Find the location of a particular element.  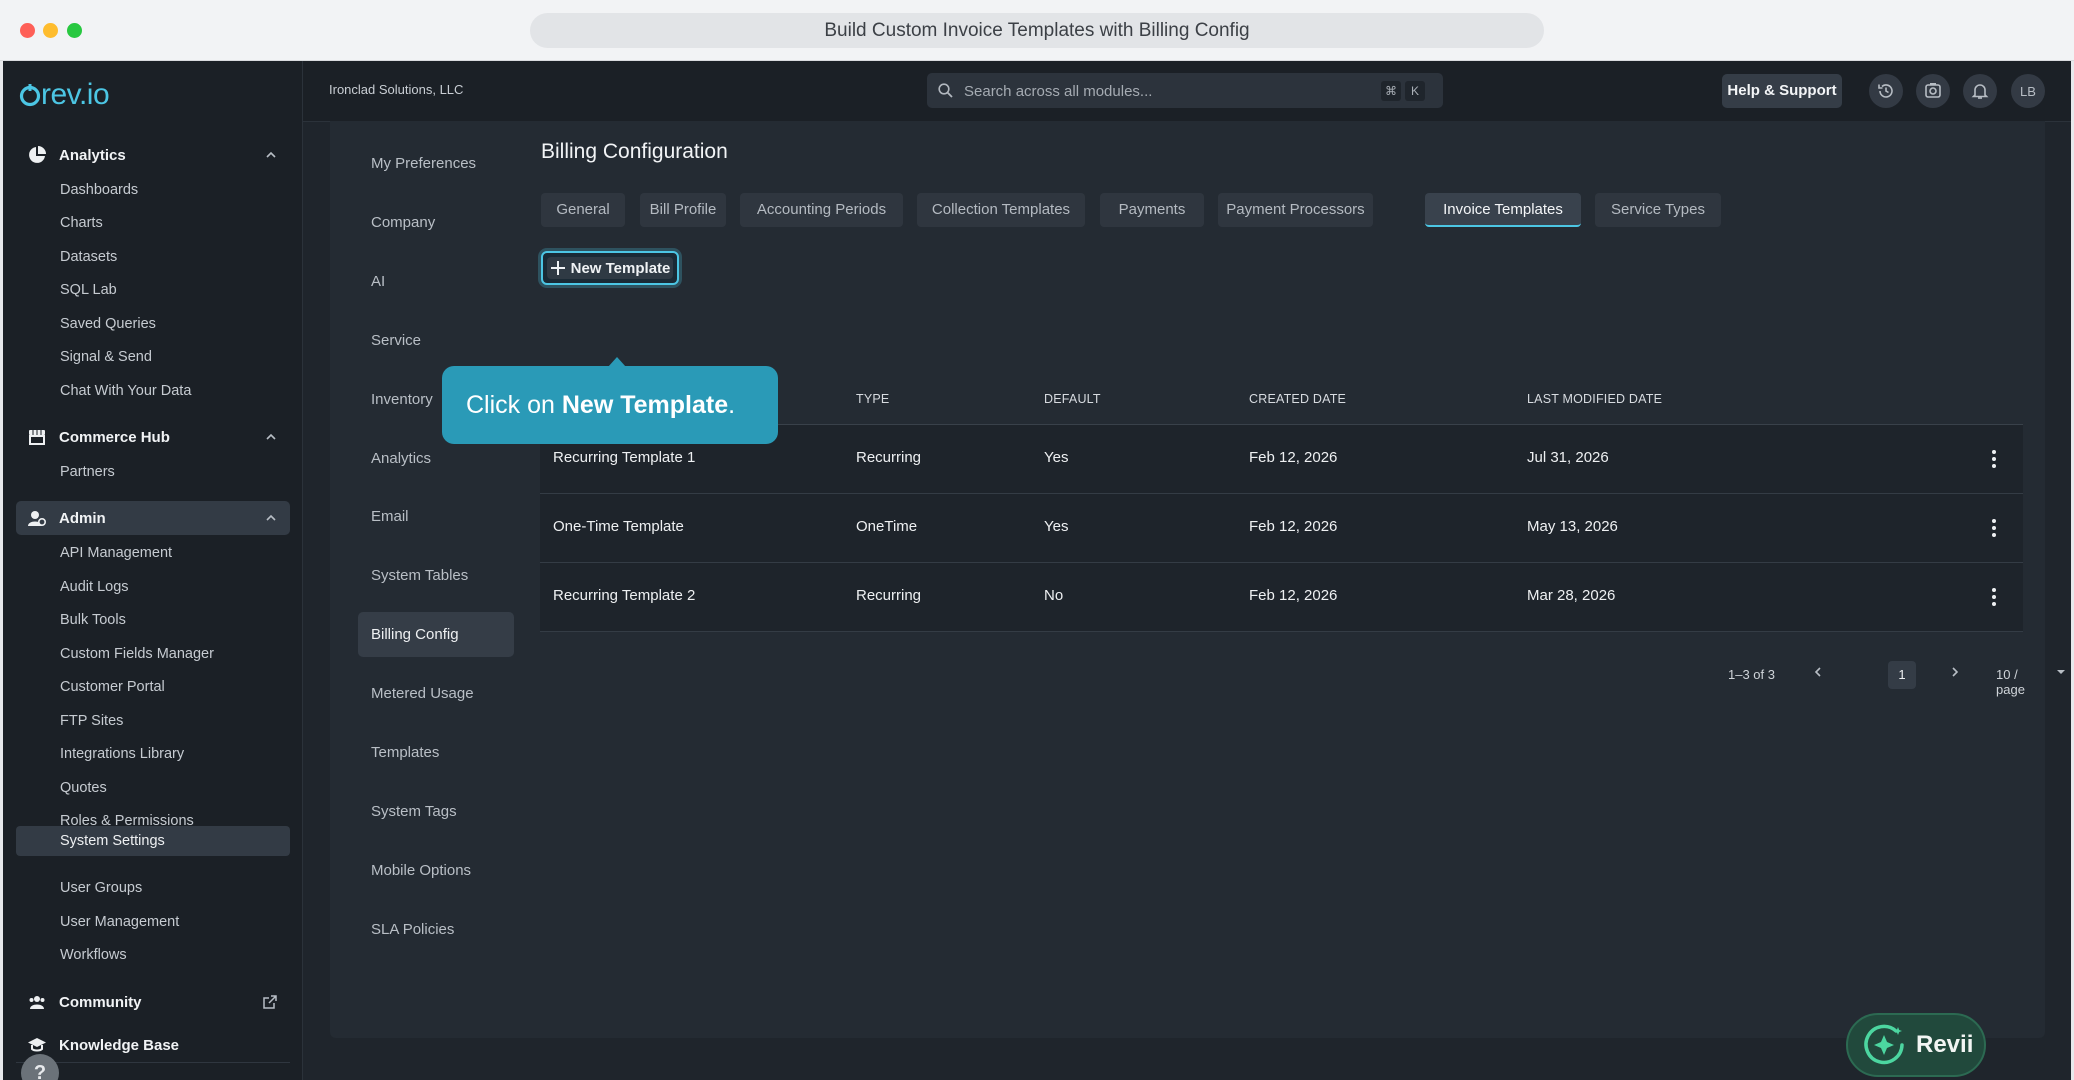

sidebar-section-community: Community is located at coordinates (153, 1002).